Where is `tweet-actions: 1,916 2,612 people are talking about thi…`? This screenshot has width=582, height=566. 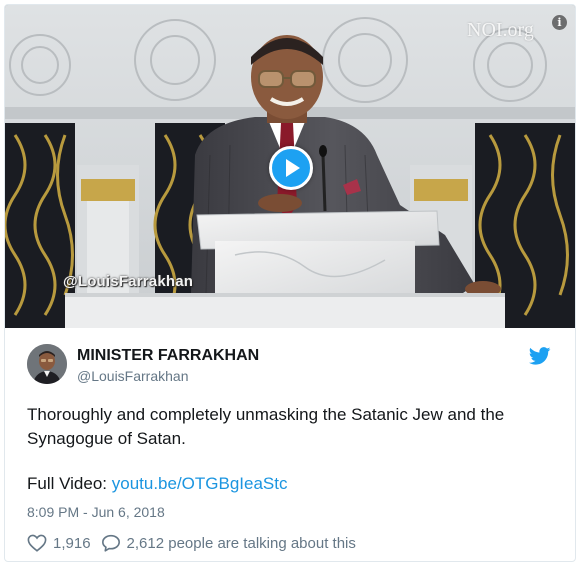 tweet-actions: 1,916 2,612 people are talking about thi… is located at coordinates (191, 543).